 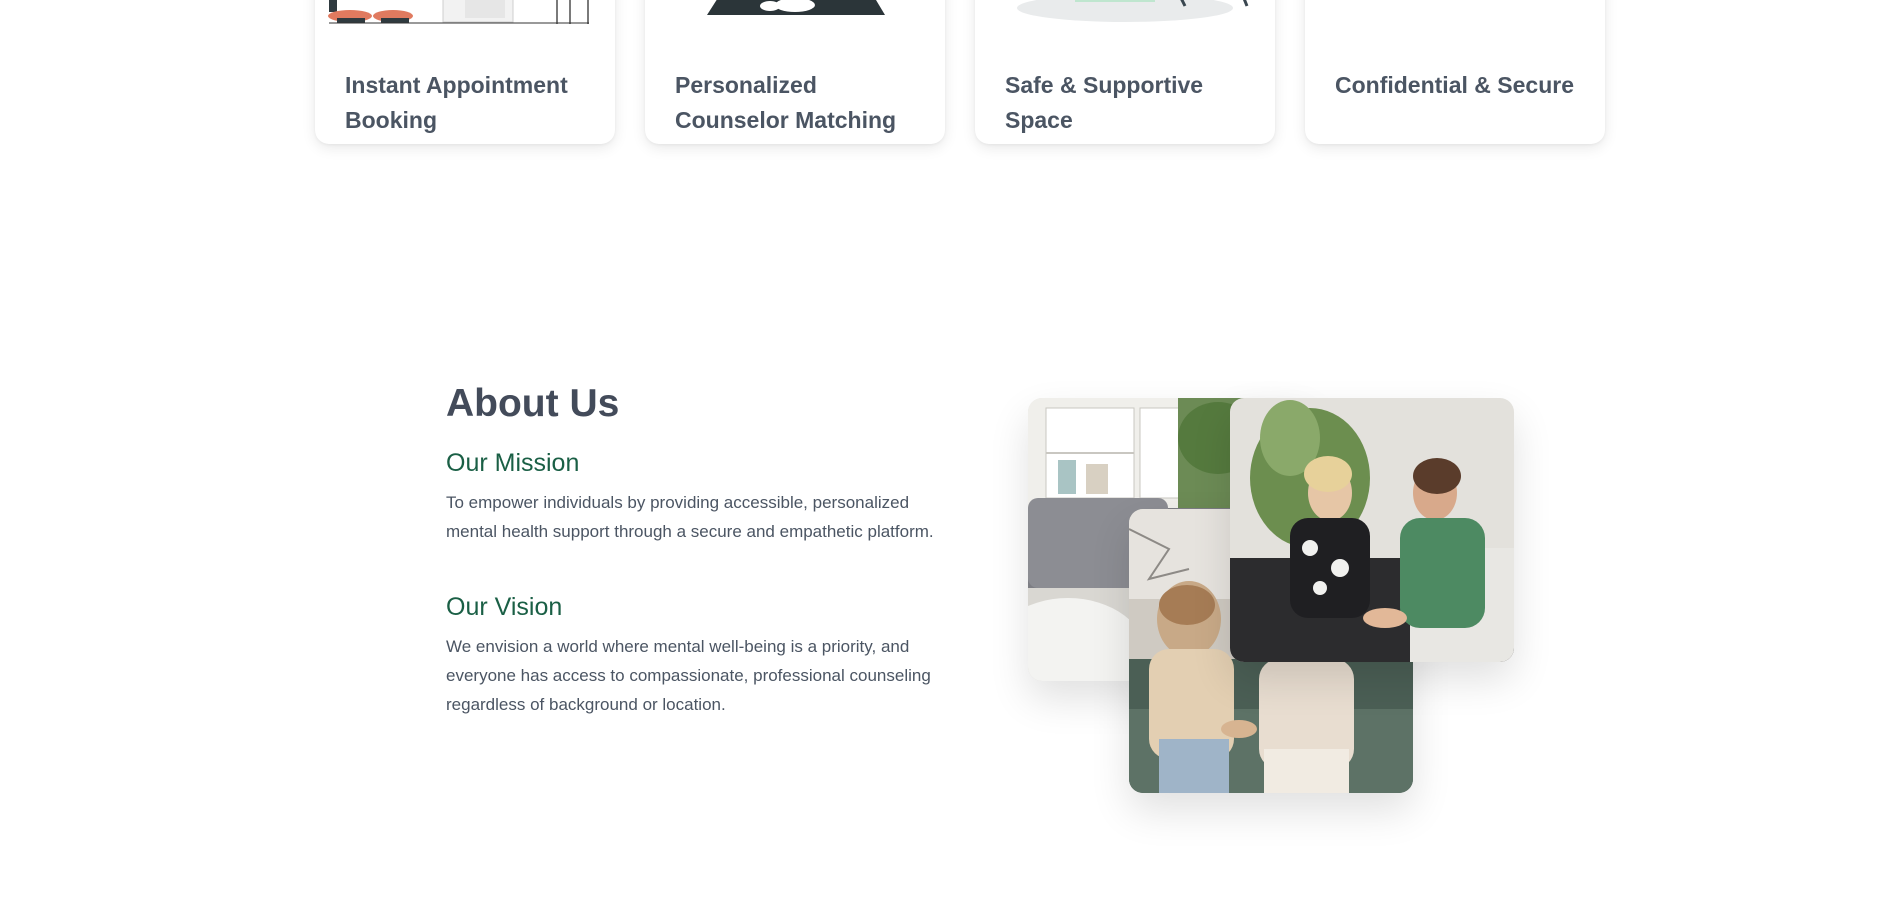 What do you see at coordinates (456, 102) in the screenshot?
I see `feature-title: Instant Appointment Booking` at bounding box center [456, 102].